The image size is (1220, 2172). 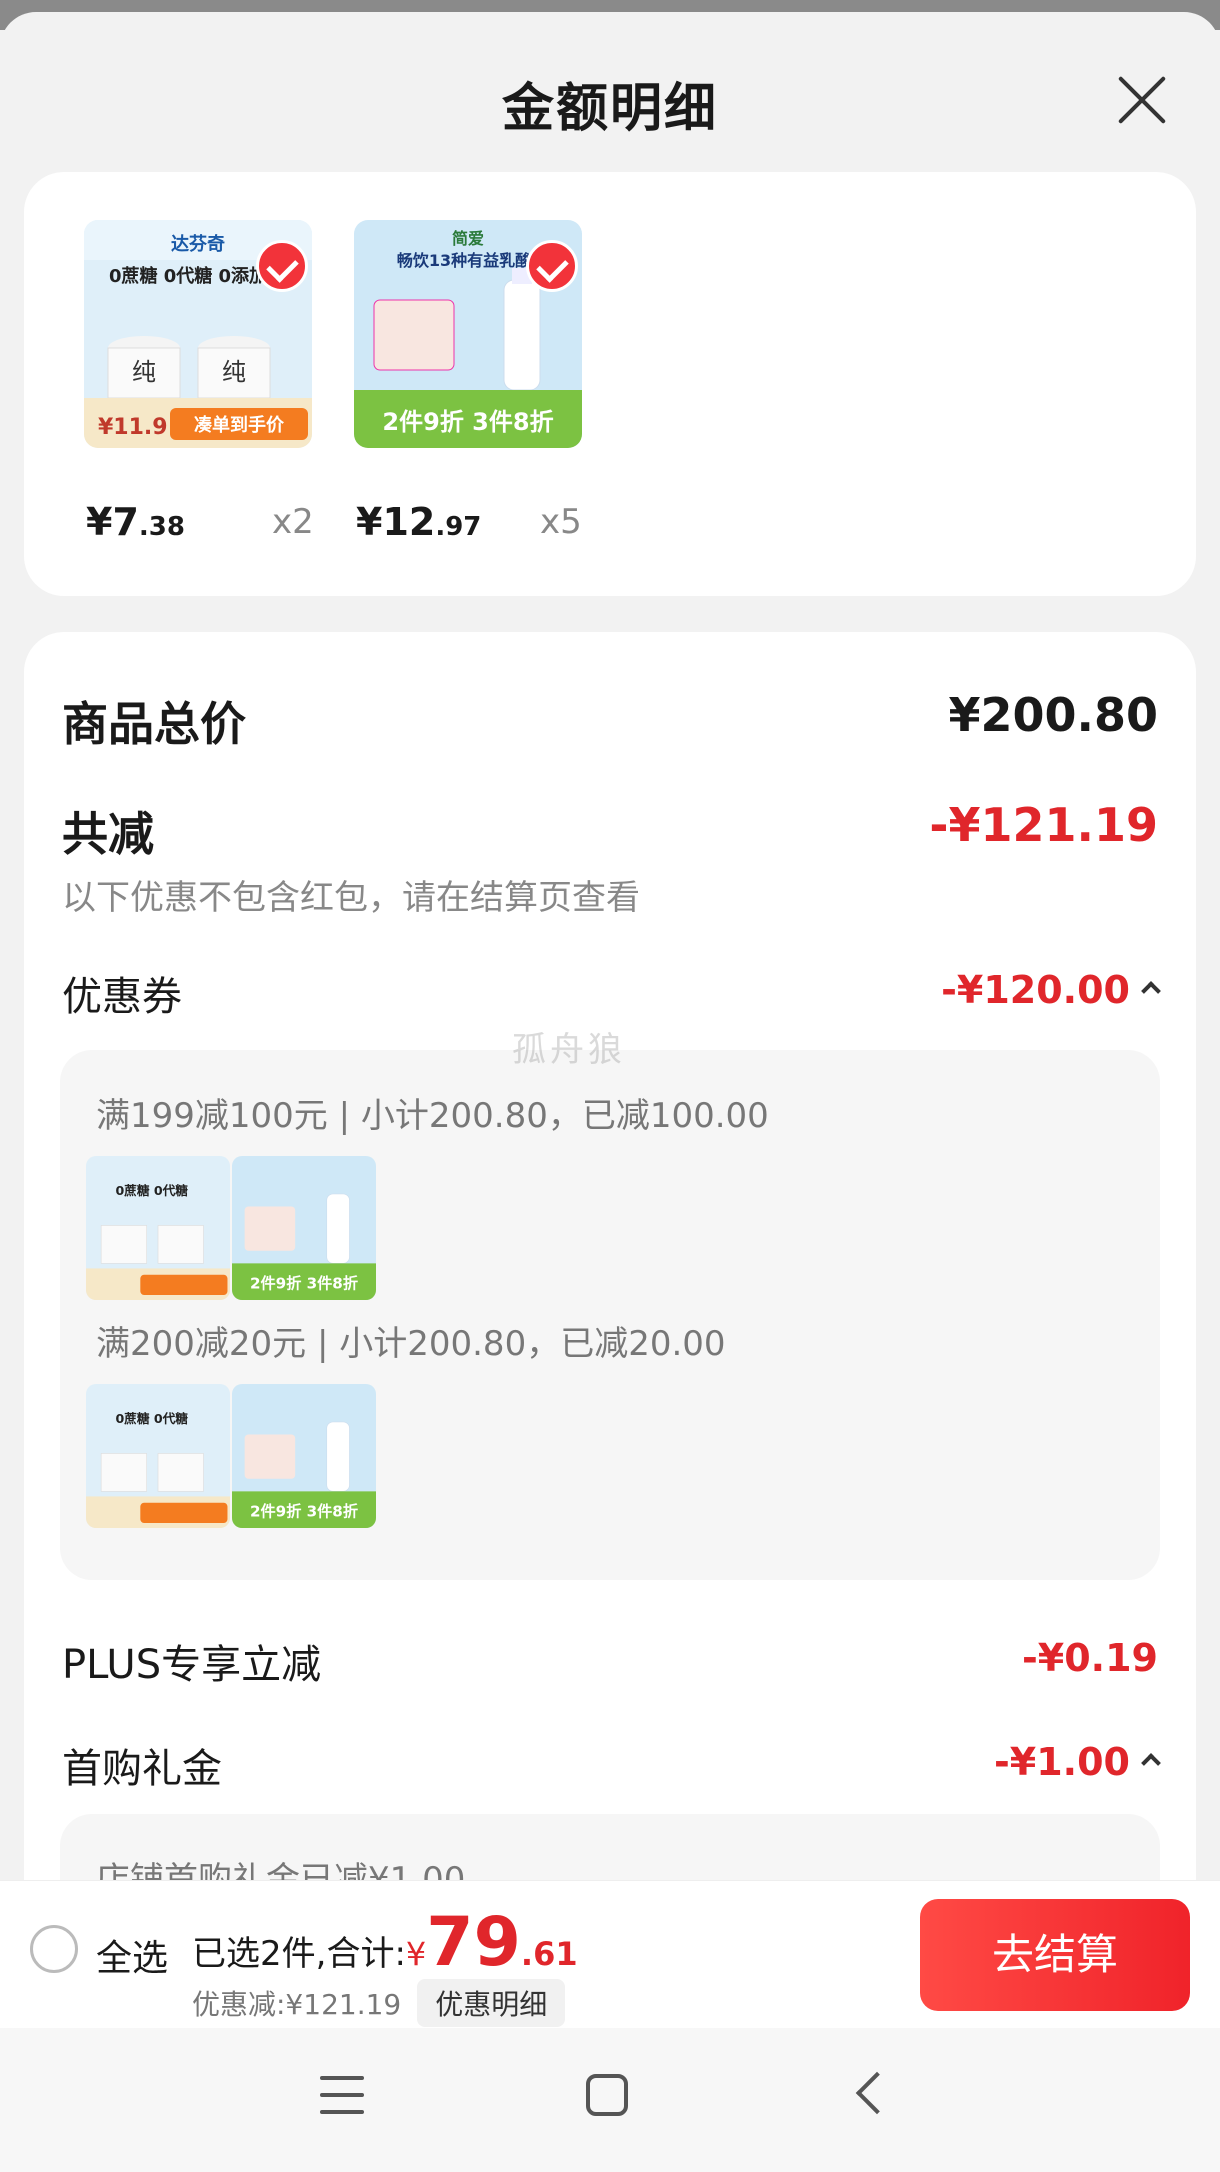 I want to click on product-qty-2: x5, so click(x=561, y=522).